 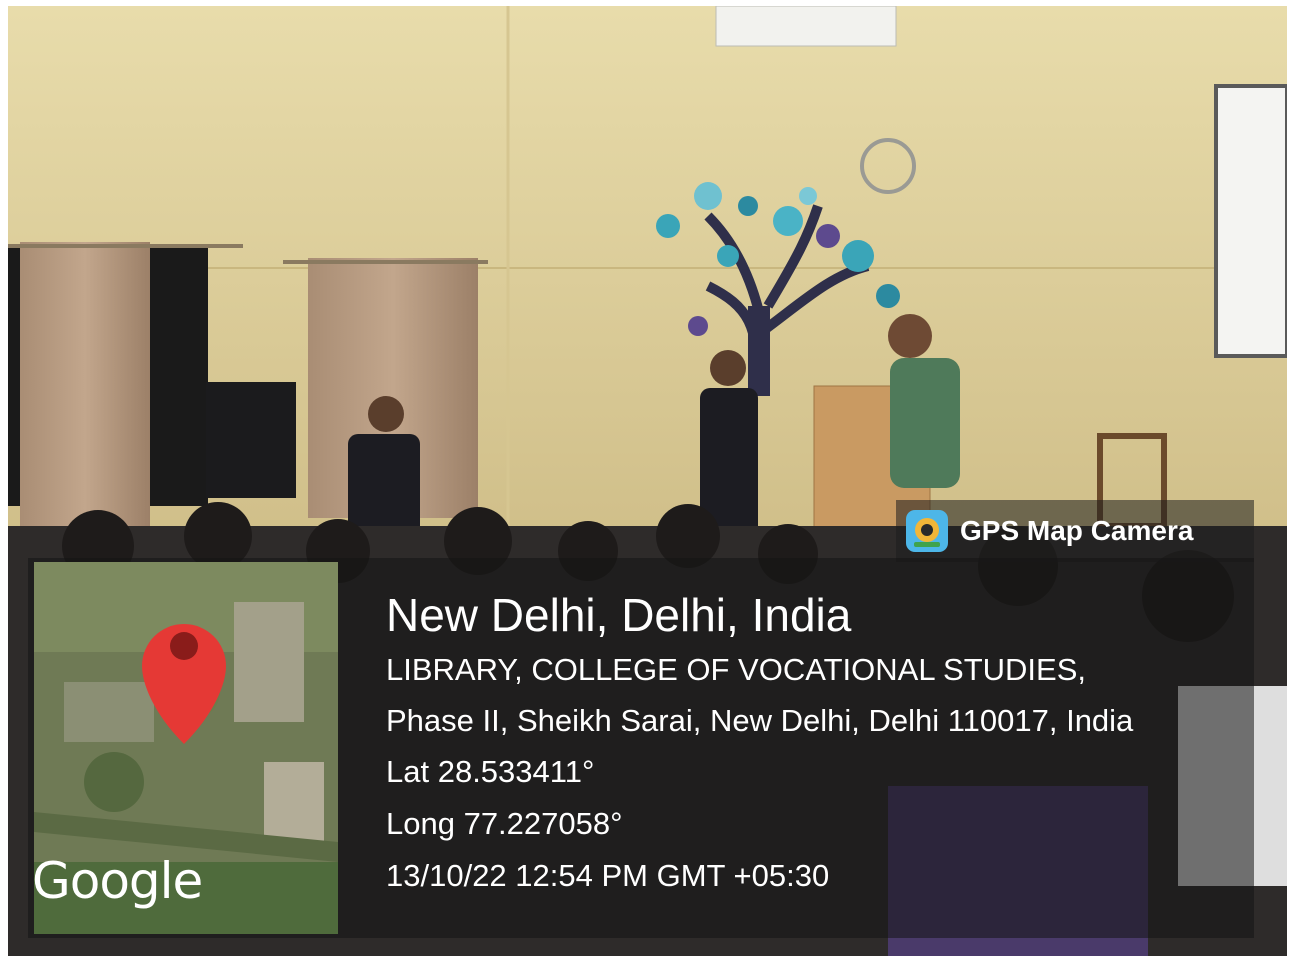 I want to click on app-badge: GPS Map Camera, so click(x=1075, y=531).